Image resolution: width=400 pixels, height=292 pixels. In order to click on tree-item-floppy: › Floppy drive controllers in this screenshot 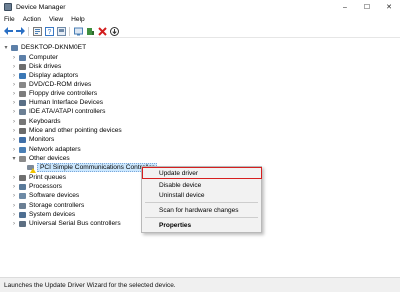, I will do `click(54, 93)`.